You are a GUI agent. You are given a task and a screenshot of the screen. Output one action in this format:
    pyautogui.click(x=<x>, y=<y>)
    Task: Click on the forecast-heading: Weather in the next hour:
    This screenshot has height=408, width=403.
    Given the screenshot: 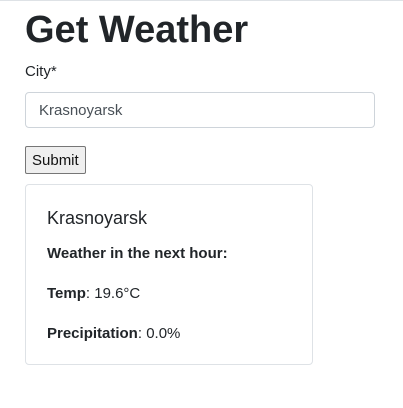 What is the action you would take?
    pyautogui.click(x=137, y=253)
    